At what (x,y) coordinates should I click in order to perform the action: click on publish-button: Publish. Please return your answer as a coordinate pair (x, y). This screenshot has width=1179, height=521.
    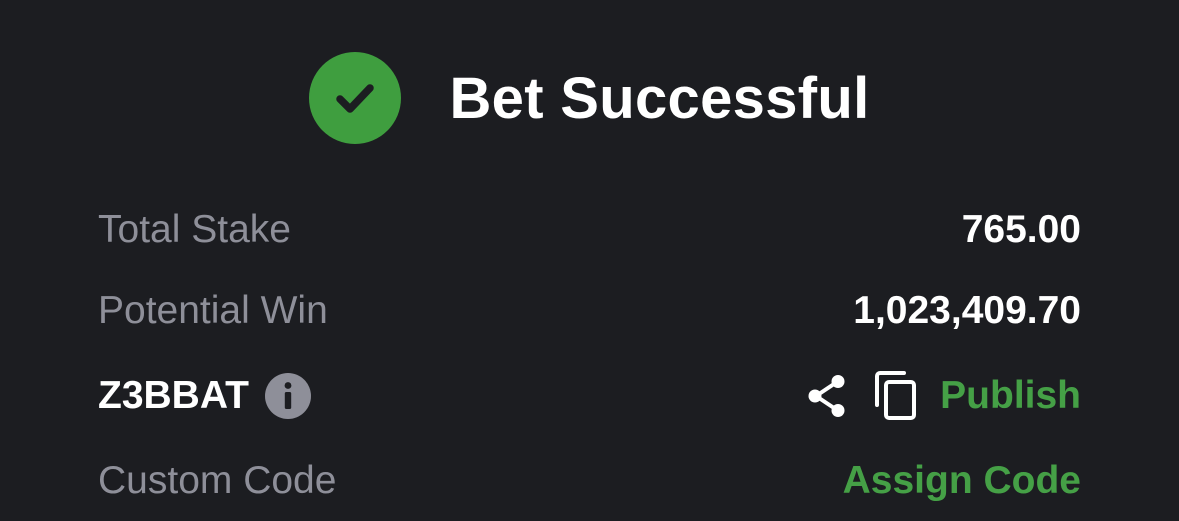
    Looking at the image, I should click on (1010, 396).